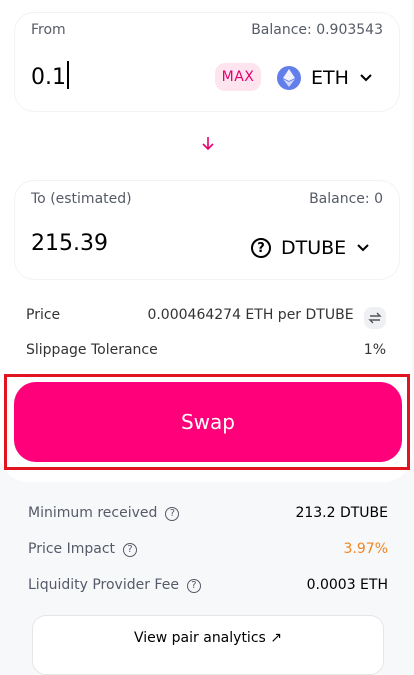  What do you see at coordinates (81, 199) in the screenshot?
I see `to-label: To (estimated)` at bounding box center [81, 199].